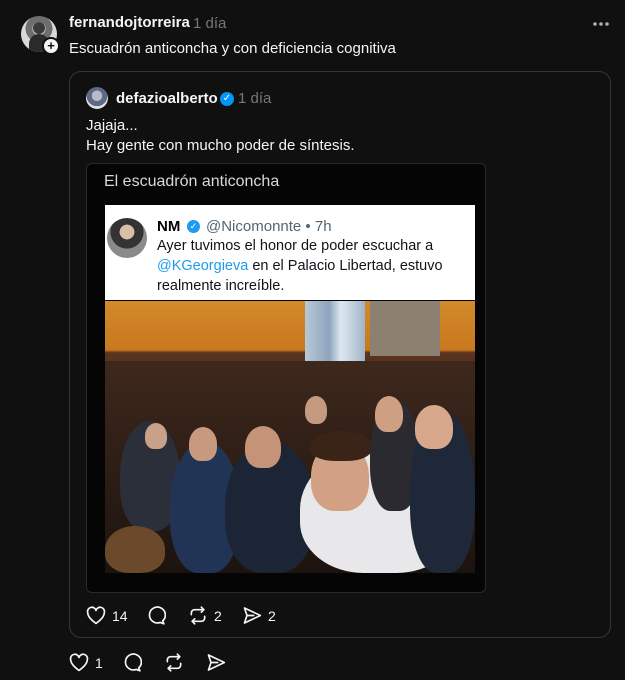 Image resolution: width=625 pixels, height=680 pixels. I want to click on quoted-share-button: 2, so click(259, 615).